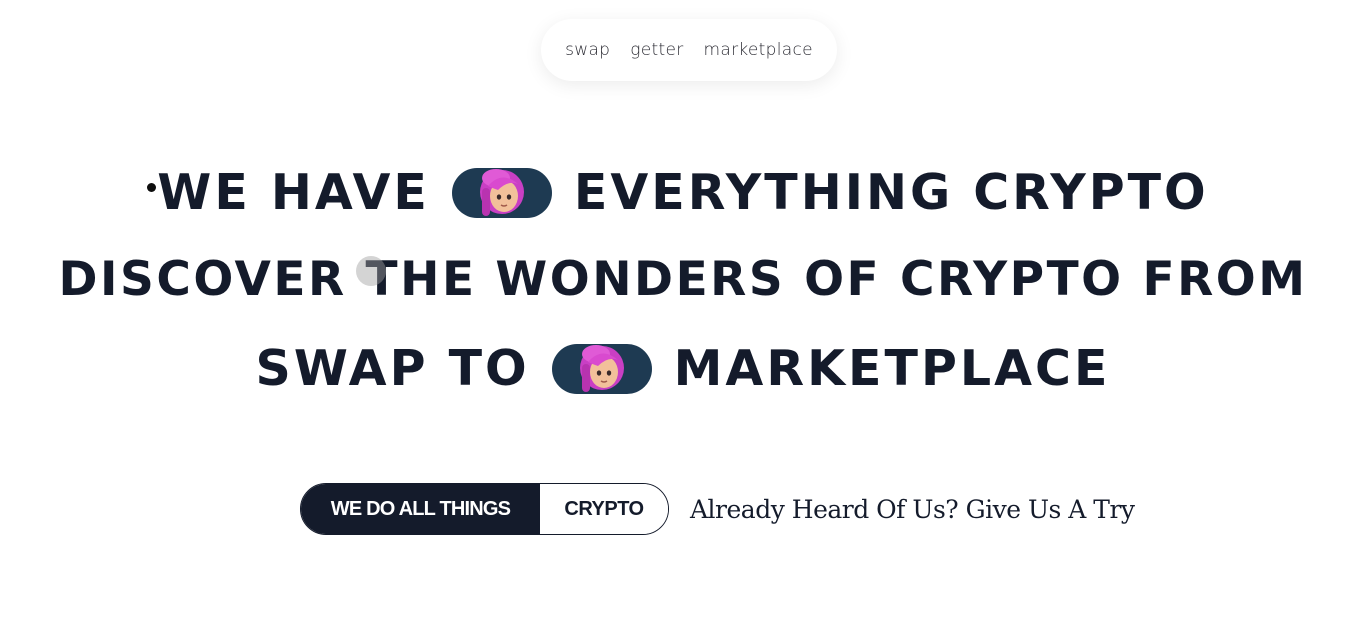  Describe the element at coordinates (892, 368) in the screenshot. I see `headline-text: MARKETPLACE` at that location.